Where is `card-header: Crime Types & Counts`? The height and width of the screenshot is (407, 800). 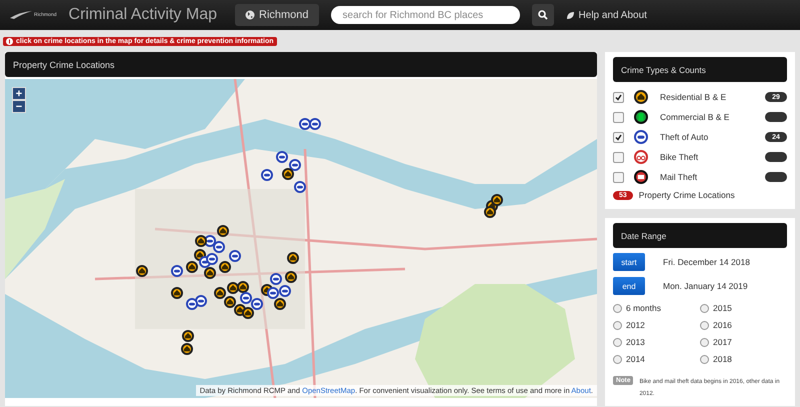 card-header: Crime Types & Counts is located at coordinates (700, 69).